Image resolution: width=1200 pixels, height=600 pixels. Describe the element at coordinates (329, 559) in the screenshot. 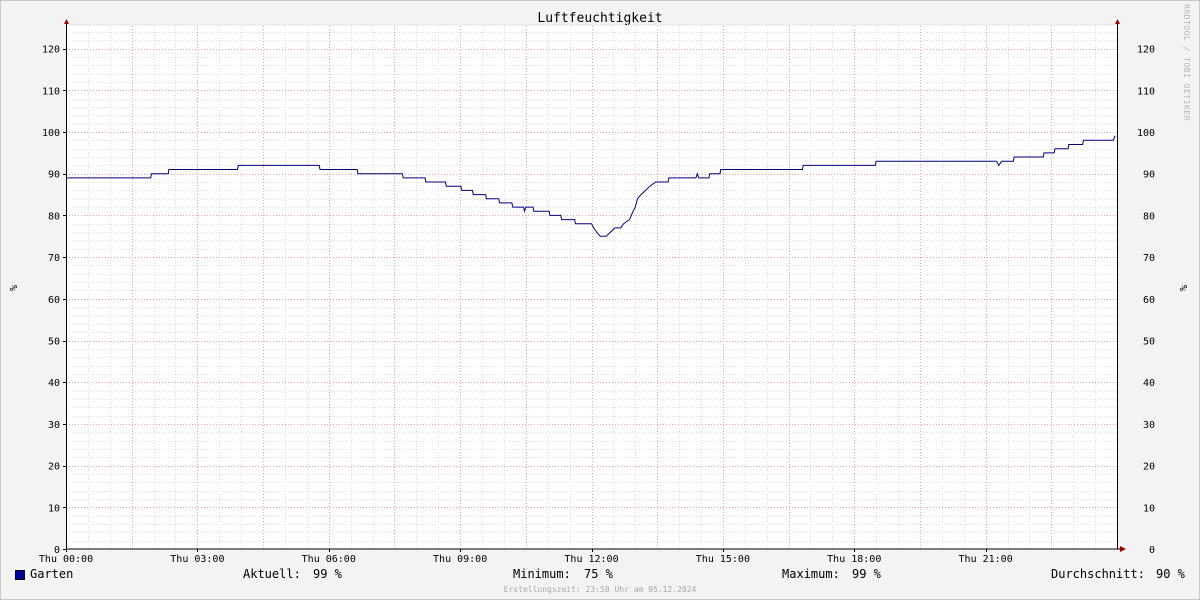

I see `x-tick-label: Thu 06:00` at that location.